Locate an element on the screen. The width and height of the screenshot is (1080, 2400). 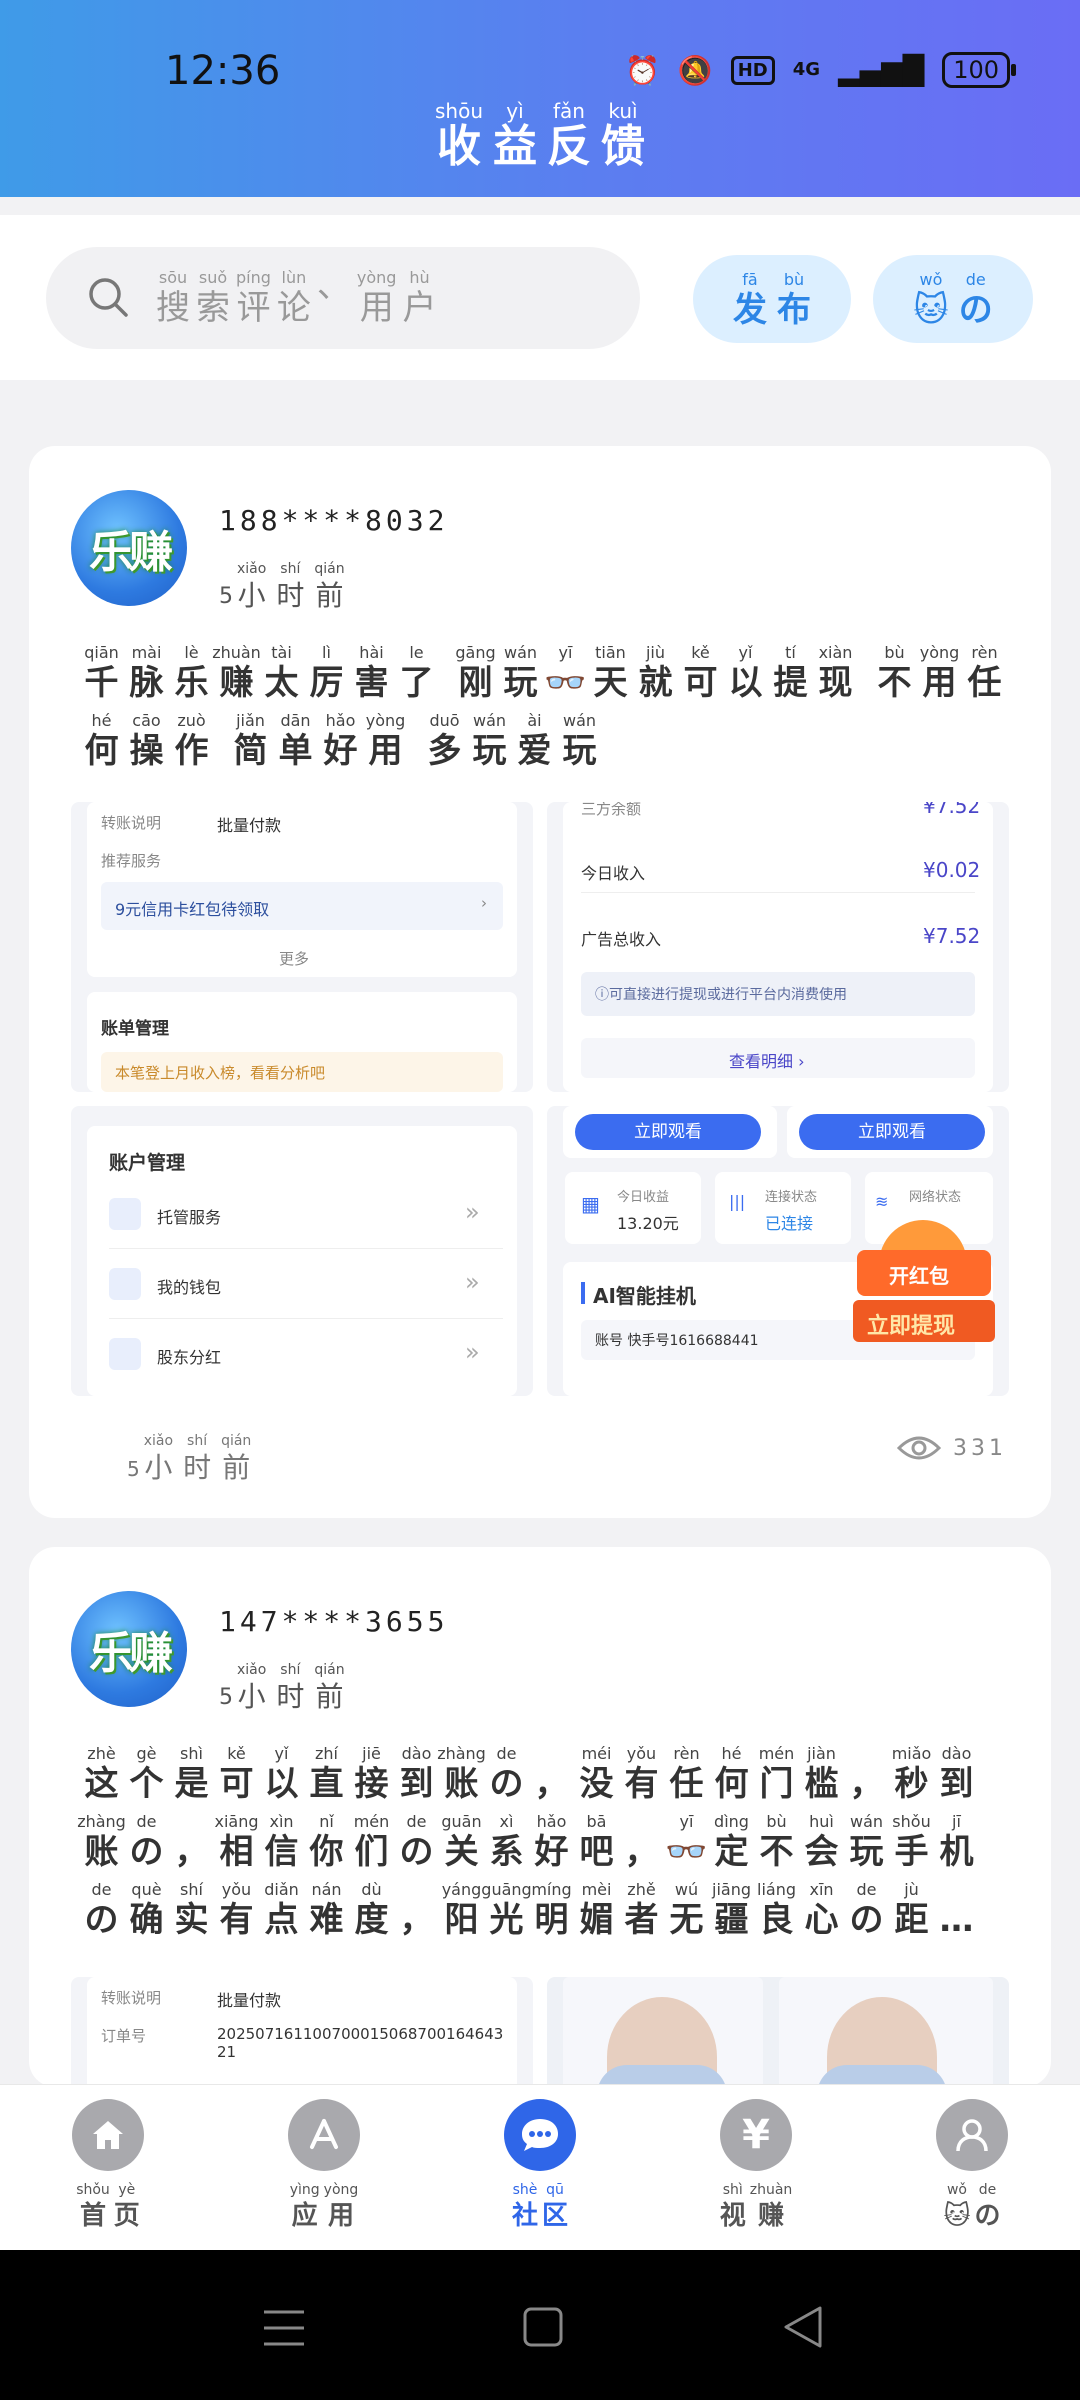
pinyin-char: xìn 信 is located at coordinates (281, 1842).